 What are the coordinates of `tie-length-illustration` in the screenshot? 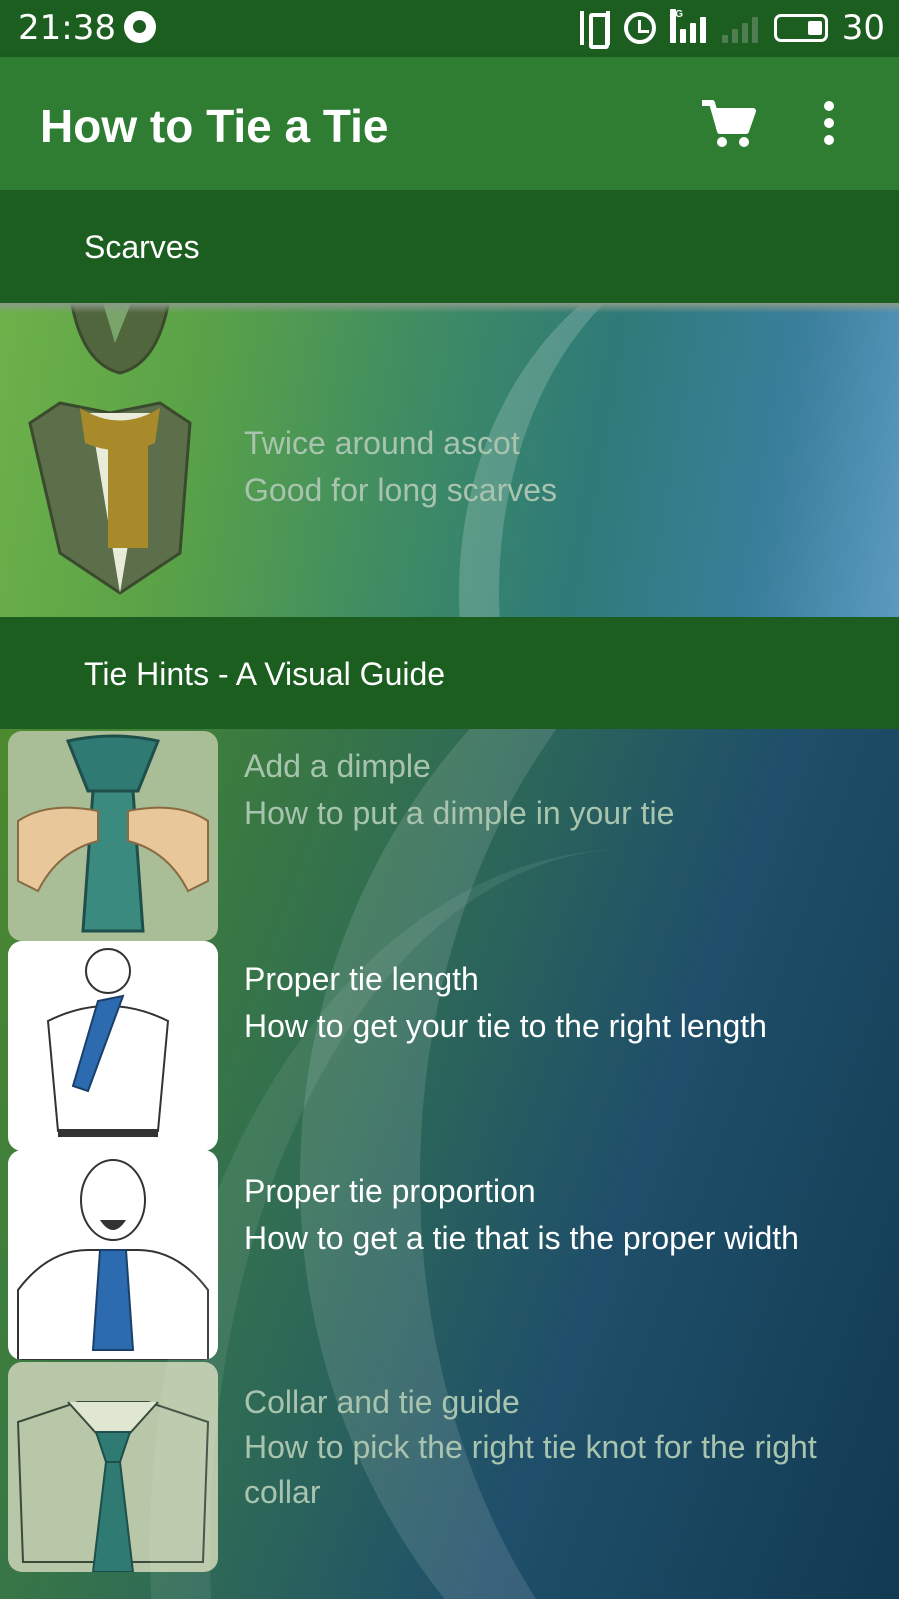 It's located at (113, 1046).